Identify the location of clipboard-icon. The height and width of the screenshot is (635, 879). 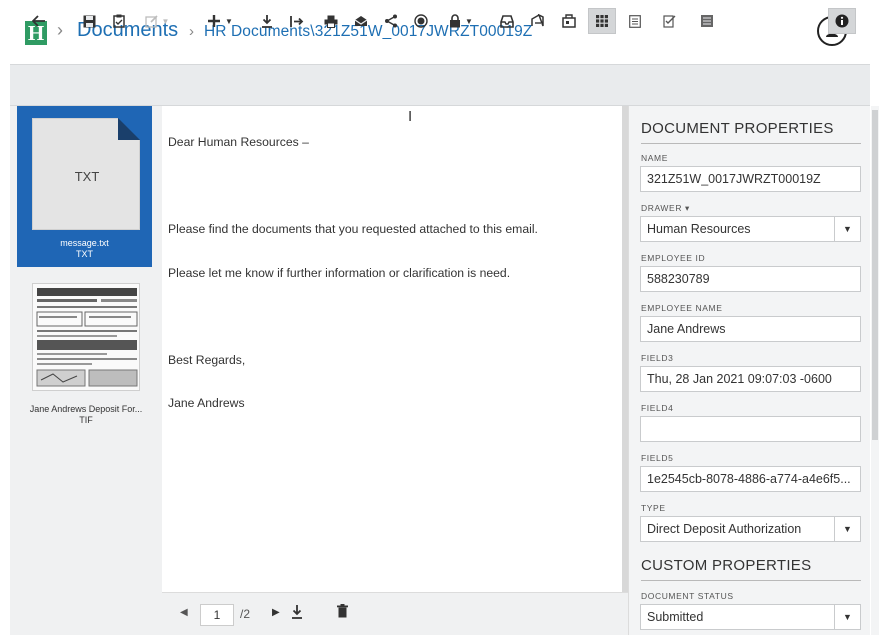
(119, 21).